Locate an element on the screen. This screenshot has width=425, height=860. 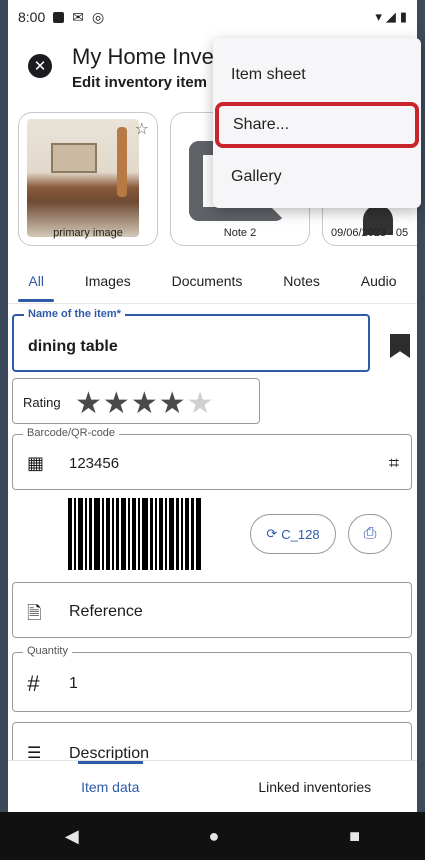
media-card-primary-image: ☆ primary image is located at coordinates (88, 179).